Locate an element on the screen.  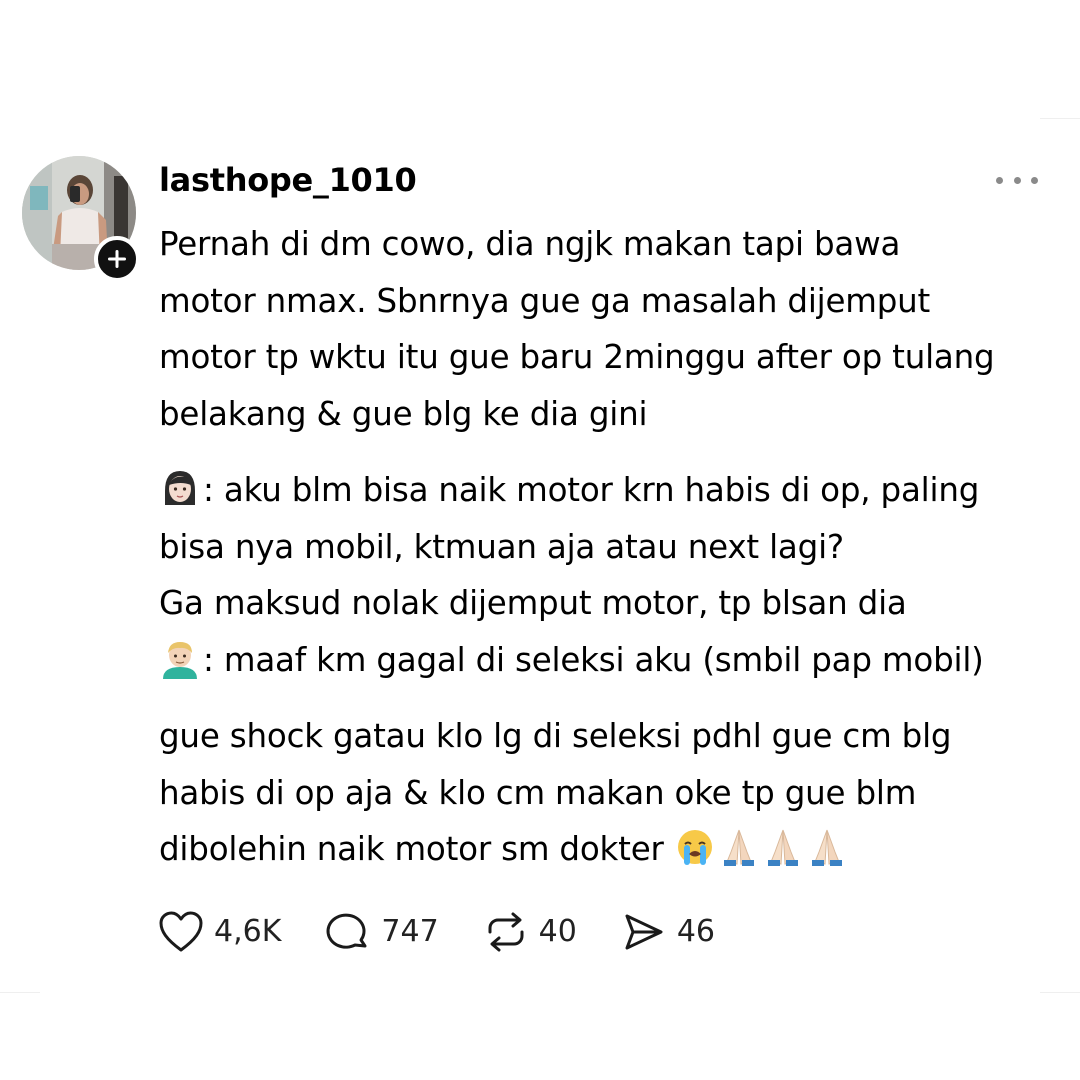
post-line: dibolehin naik motor sm dokter is located at coordinates (609, 849).